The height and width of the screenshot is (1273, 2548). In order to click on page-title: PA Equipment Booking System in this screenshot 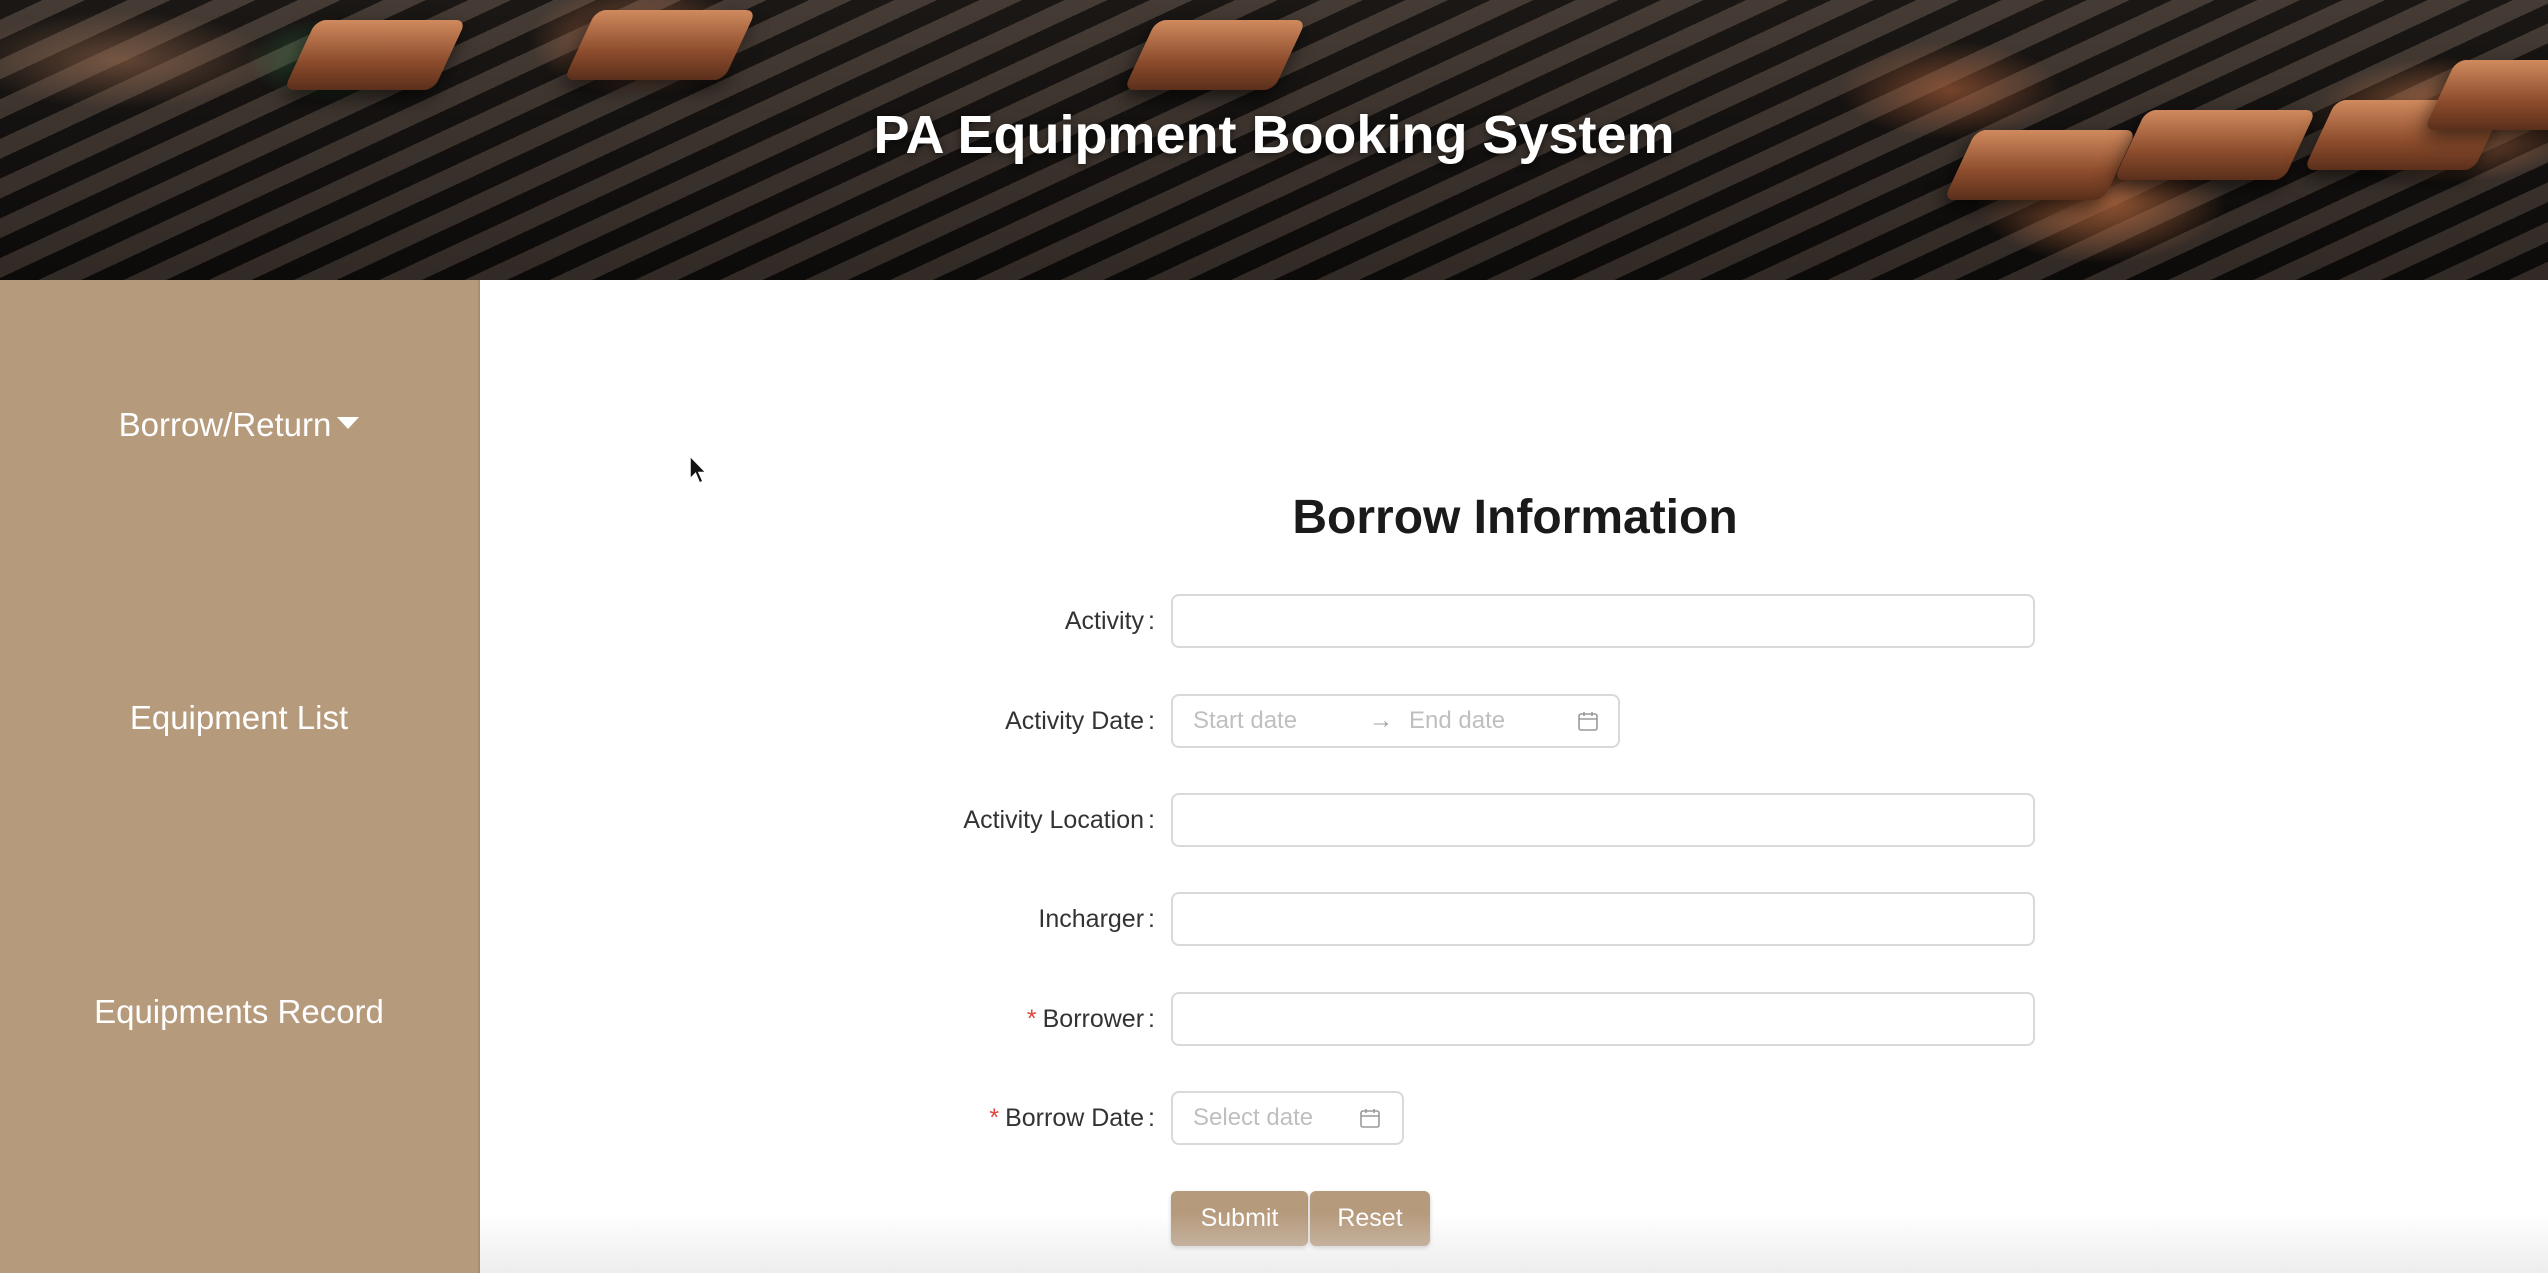, I will do `click(1274, 135)`.